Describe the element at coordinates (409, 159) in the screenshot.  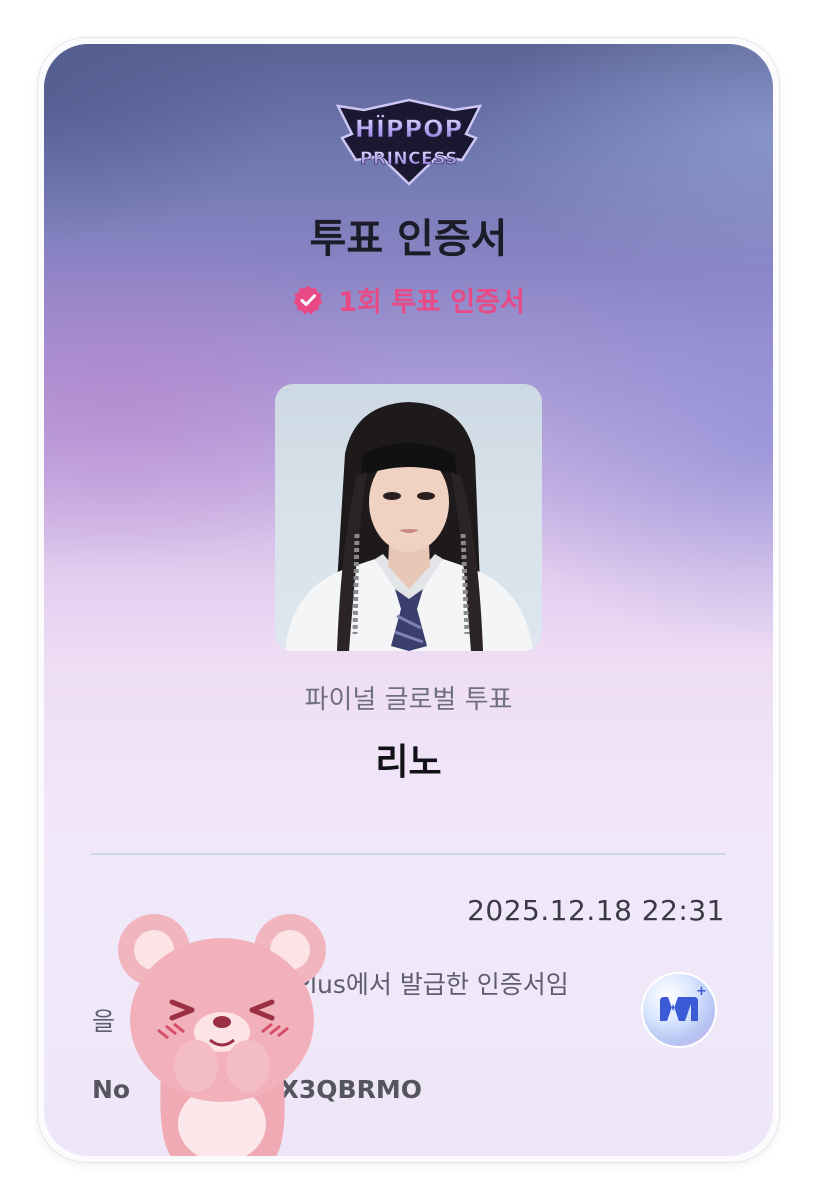
I see `svg-text: PRINCESS` at that location.